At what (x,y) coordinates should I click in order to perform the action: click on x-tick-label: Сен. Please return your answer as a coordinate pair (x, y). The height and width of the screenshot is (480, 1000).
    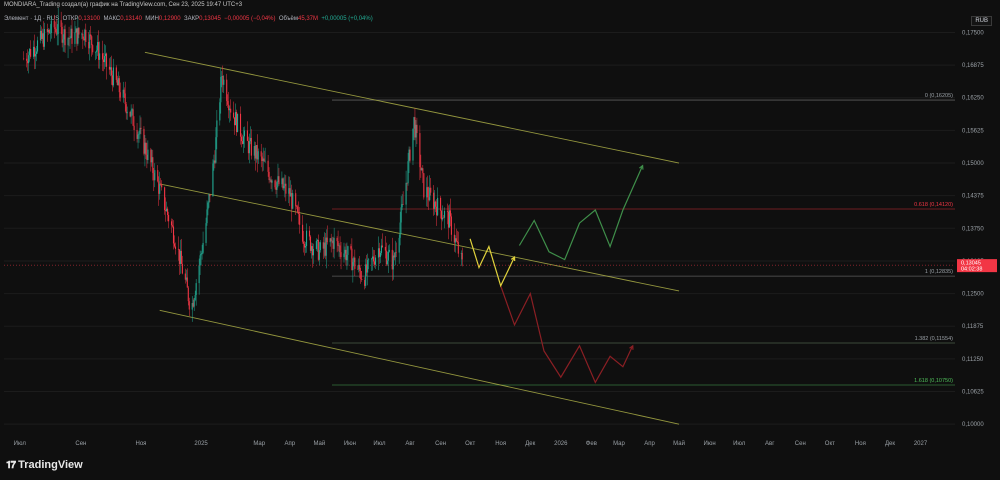
    Looking at the image, I should click on (80, 444).